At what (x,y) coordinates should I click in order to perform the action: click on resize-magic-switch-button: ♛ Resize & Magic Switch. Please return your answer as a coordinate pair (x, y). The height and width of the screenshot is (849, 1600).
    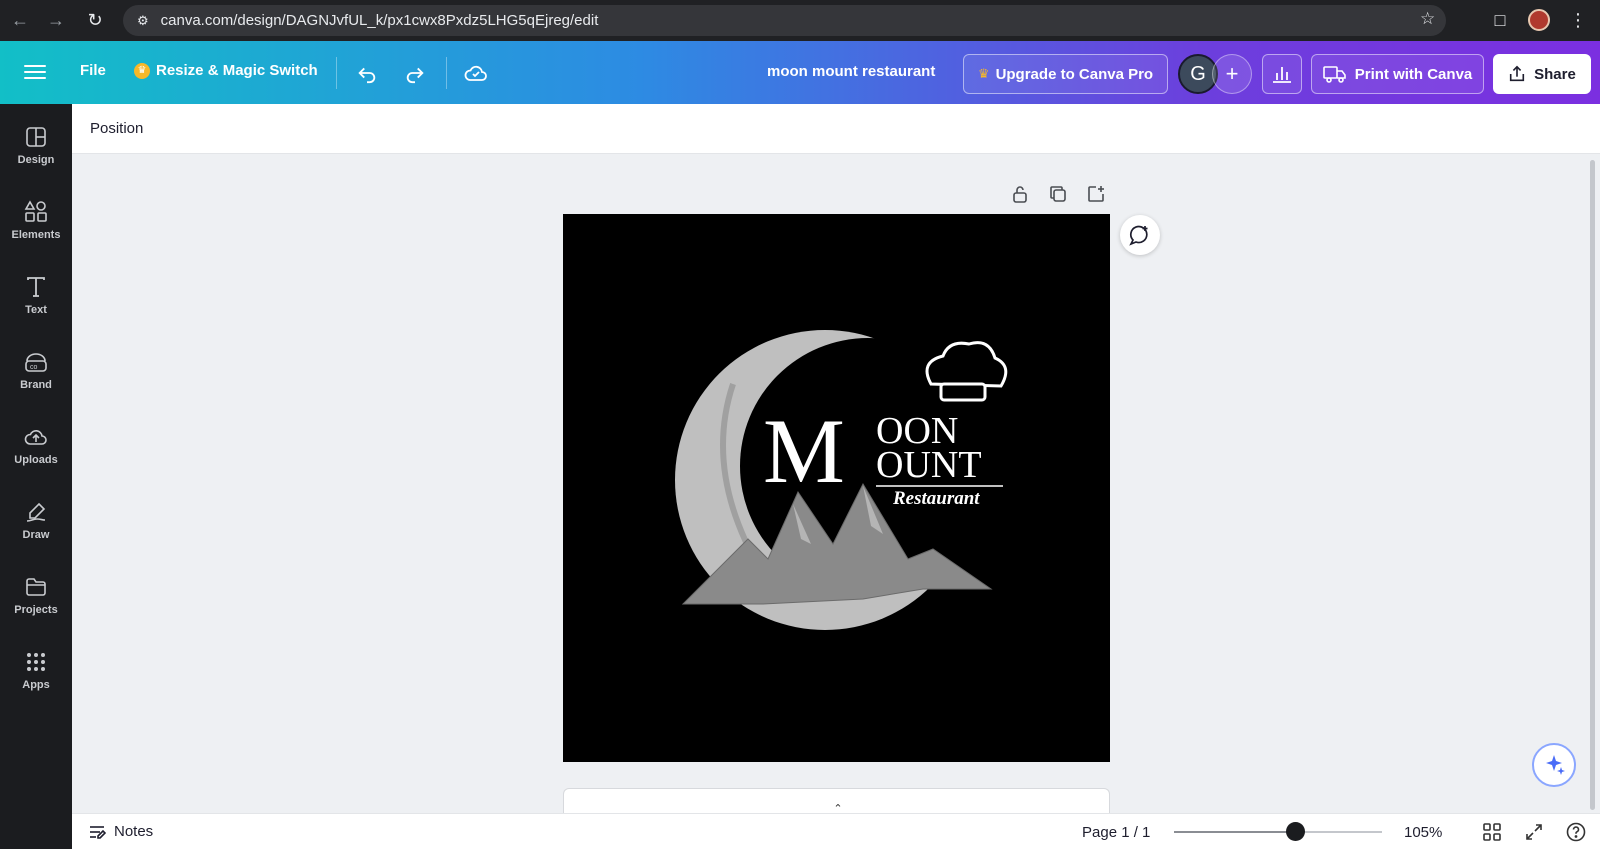
    Looking at the image, I should click on (226, 70).